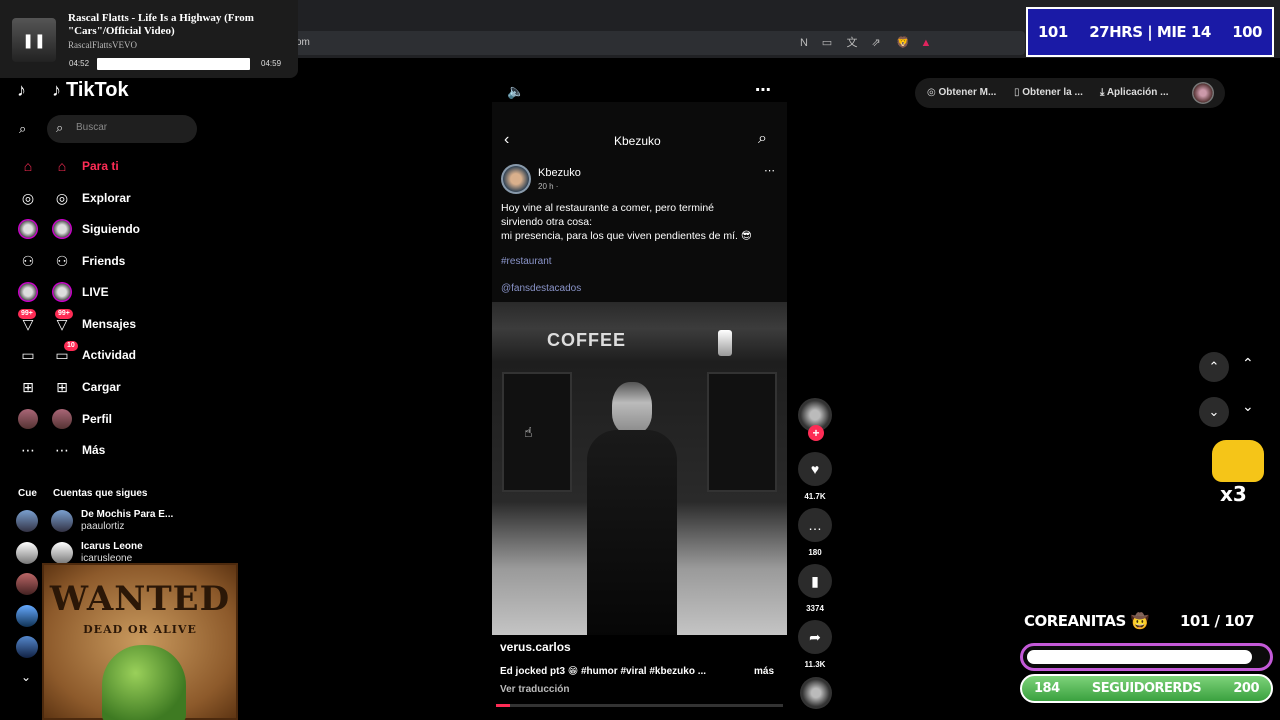  What do you see at coordinates (815, 469) in the screenshot?
I see `heart-icon: ♥` at bounding box center [815, 469].